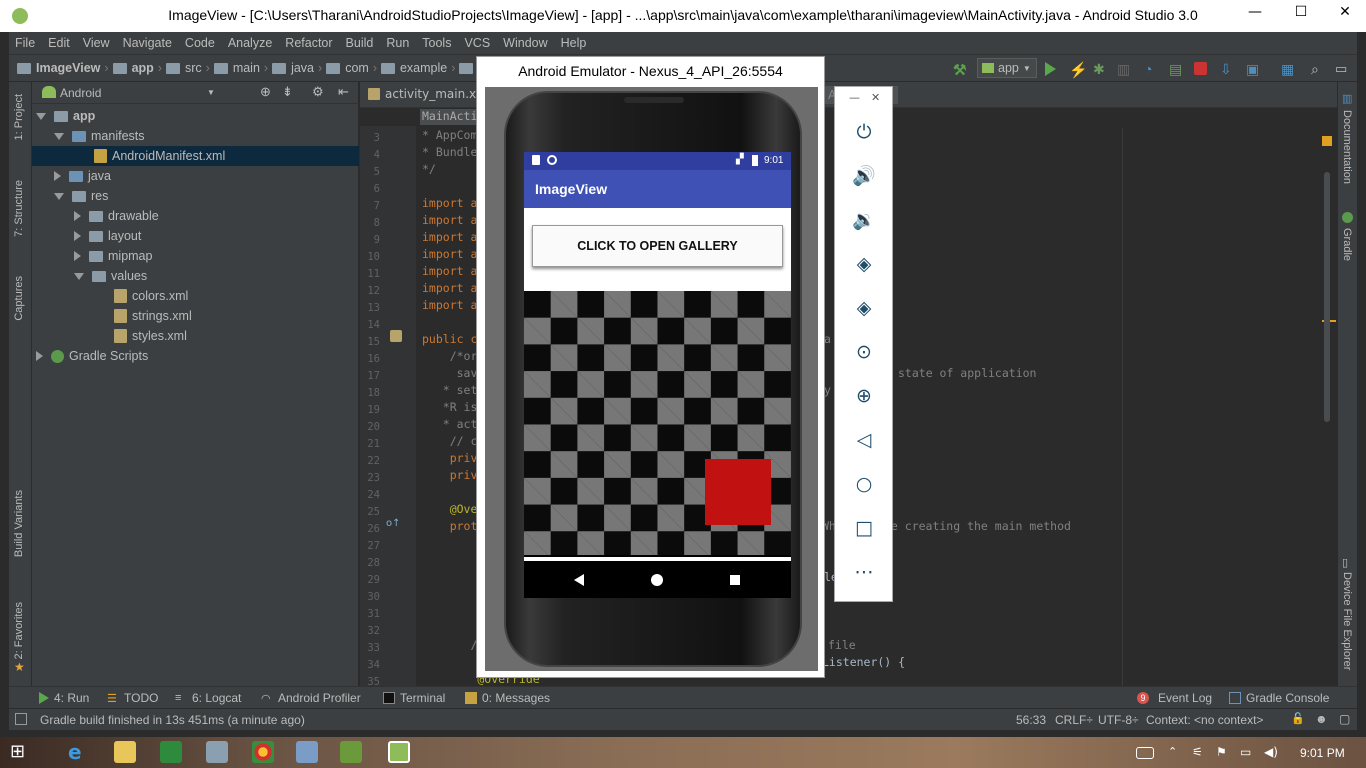  I want to click on power-icon: ⏻, so click(864, 132).